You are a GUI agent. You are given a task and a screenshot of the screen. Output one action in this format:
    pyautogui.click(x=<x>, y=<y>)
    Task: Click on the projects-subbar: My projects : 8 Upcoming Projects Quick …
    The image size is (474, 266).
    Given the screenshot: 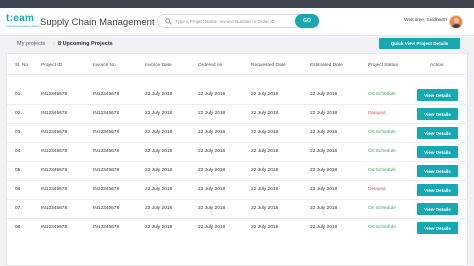 What is the action you would take?
    pyautogui.click(x=237, y=44)
    